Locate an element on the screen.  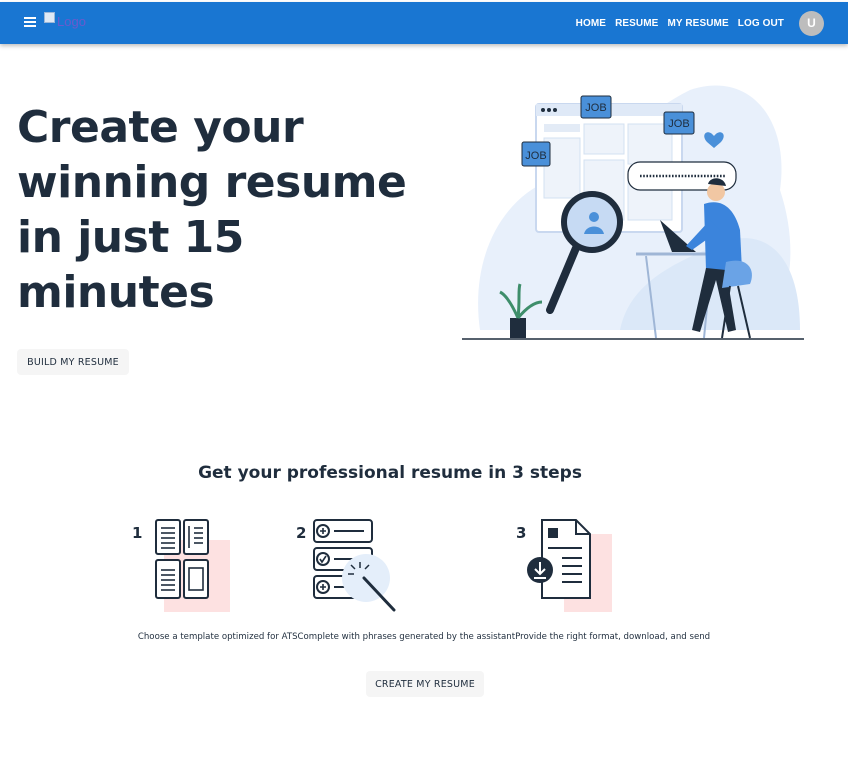
job-bubble-1: JOB is located at coordinates (596, 107).